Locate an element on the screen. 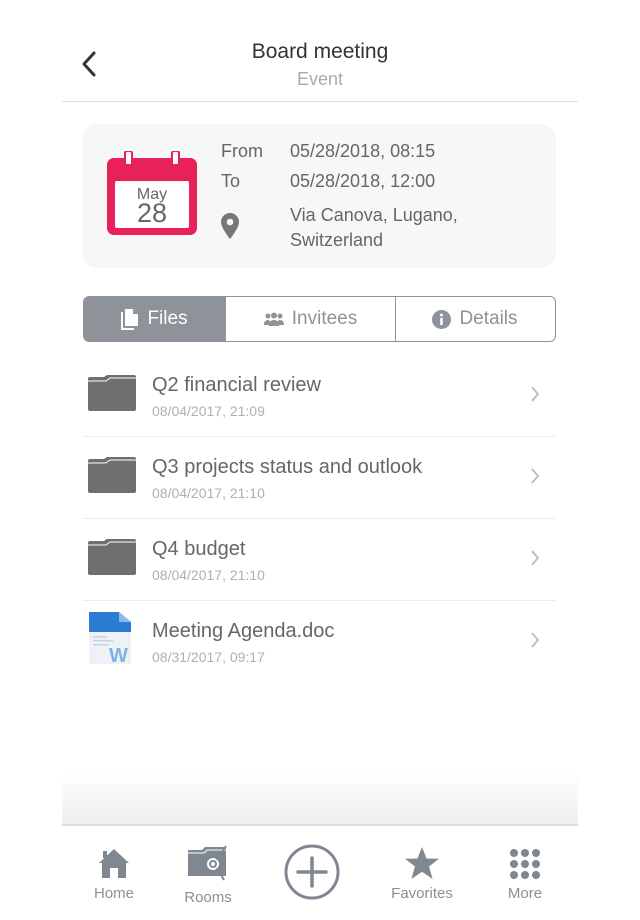 This screenshot has width=640, height=920. tab-invitees-label: Invitees is located at coordinates (324, 318).